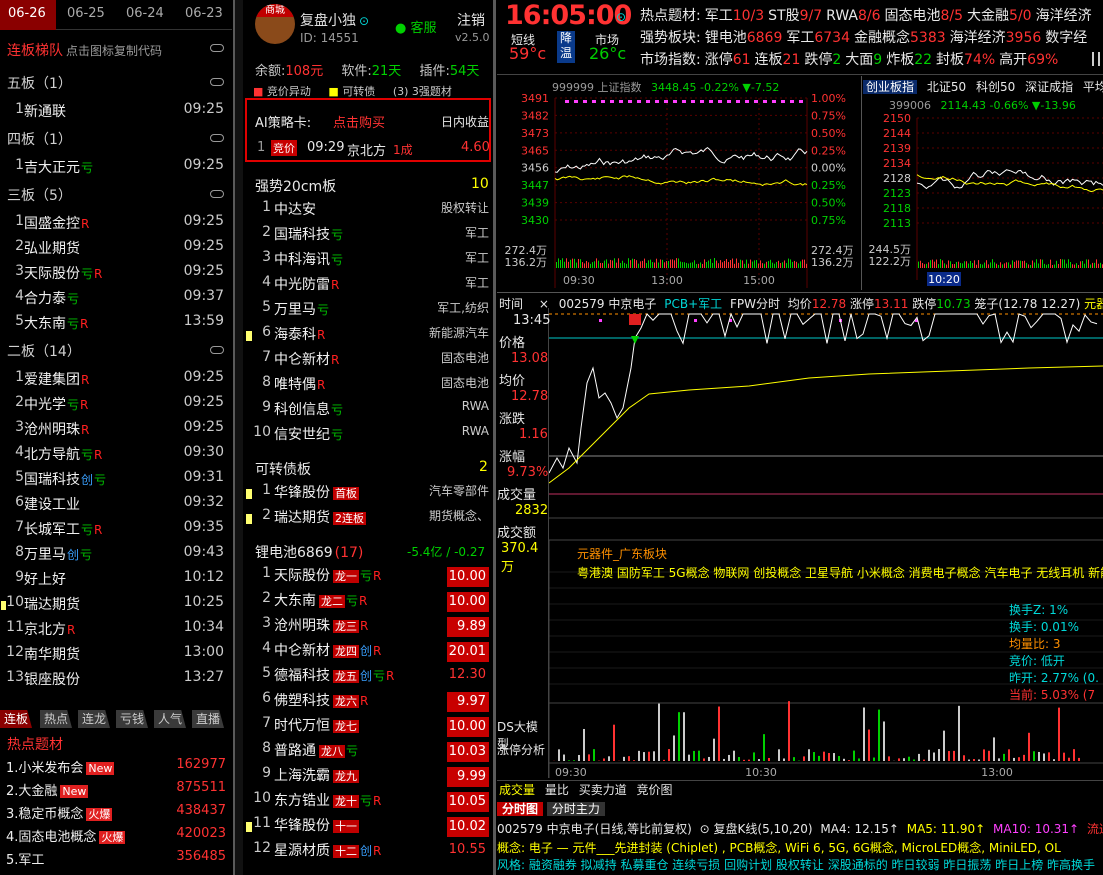 The image size is (1103, 875). I want to click on ai-row-name: 京北方, so click(366, 149).